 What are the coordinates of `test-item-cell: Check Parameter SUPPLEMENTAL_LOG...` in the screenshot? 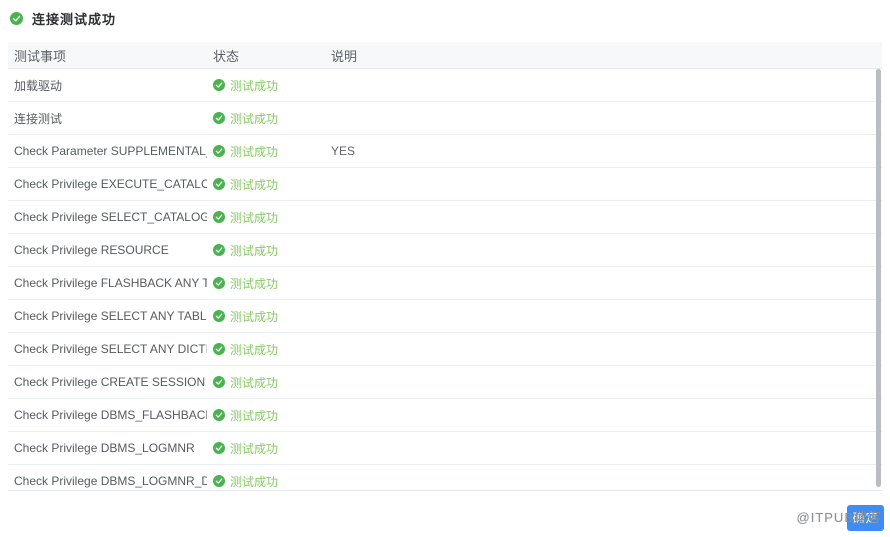 It's located at (110, 151).